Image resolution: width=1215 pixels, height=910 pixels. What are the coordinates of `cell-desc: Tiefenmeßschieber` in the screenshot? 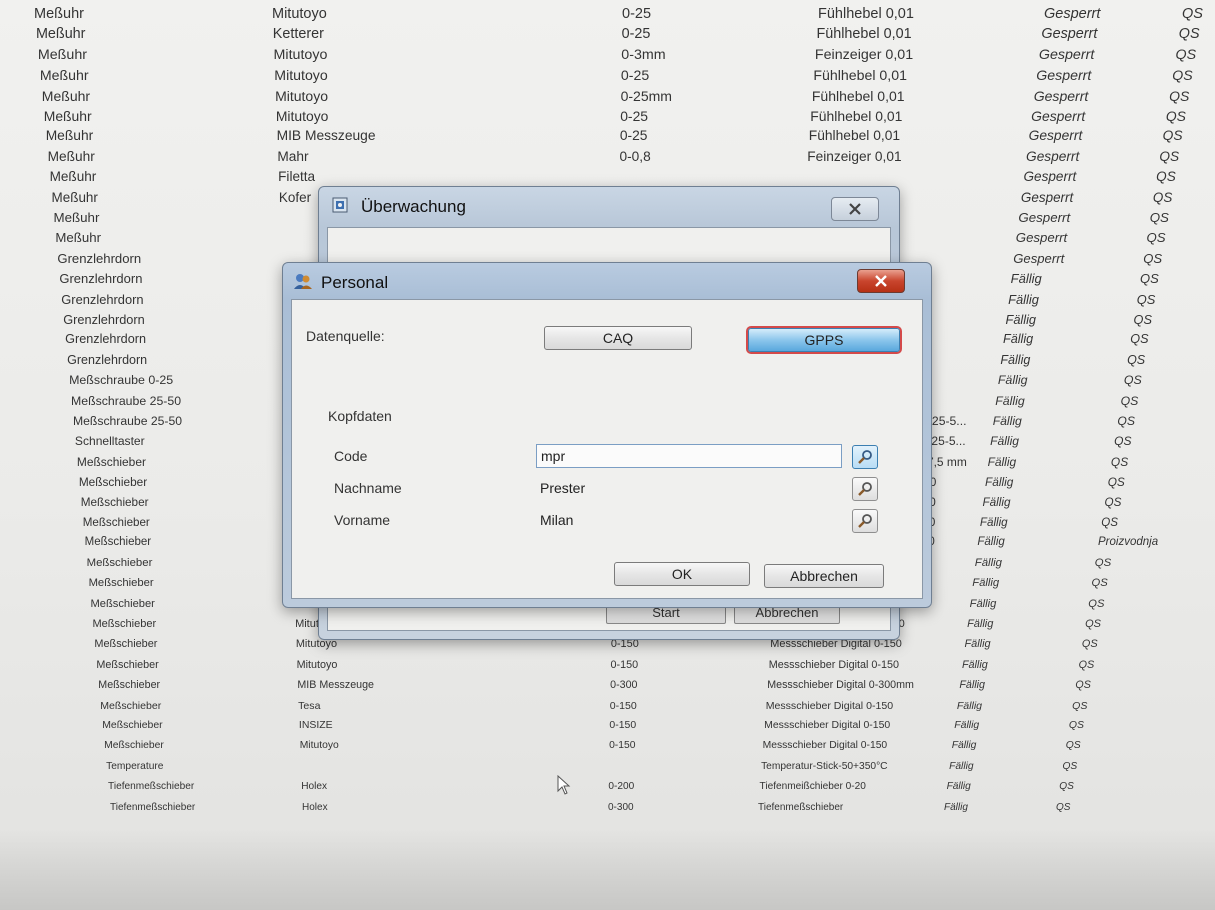 It's located at (801, 807).